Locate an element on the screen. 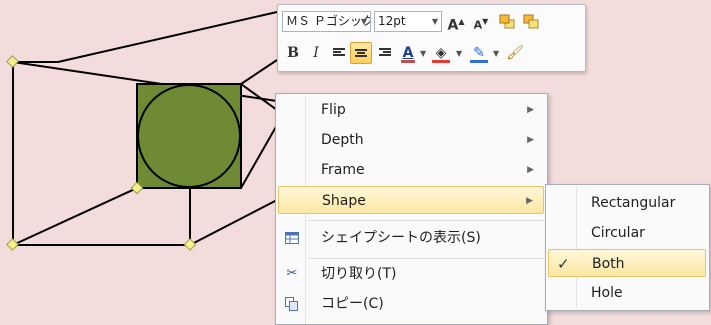  submenu-item-circular: Circular is located at coordinates (627, 233).